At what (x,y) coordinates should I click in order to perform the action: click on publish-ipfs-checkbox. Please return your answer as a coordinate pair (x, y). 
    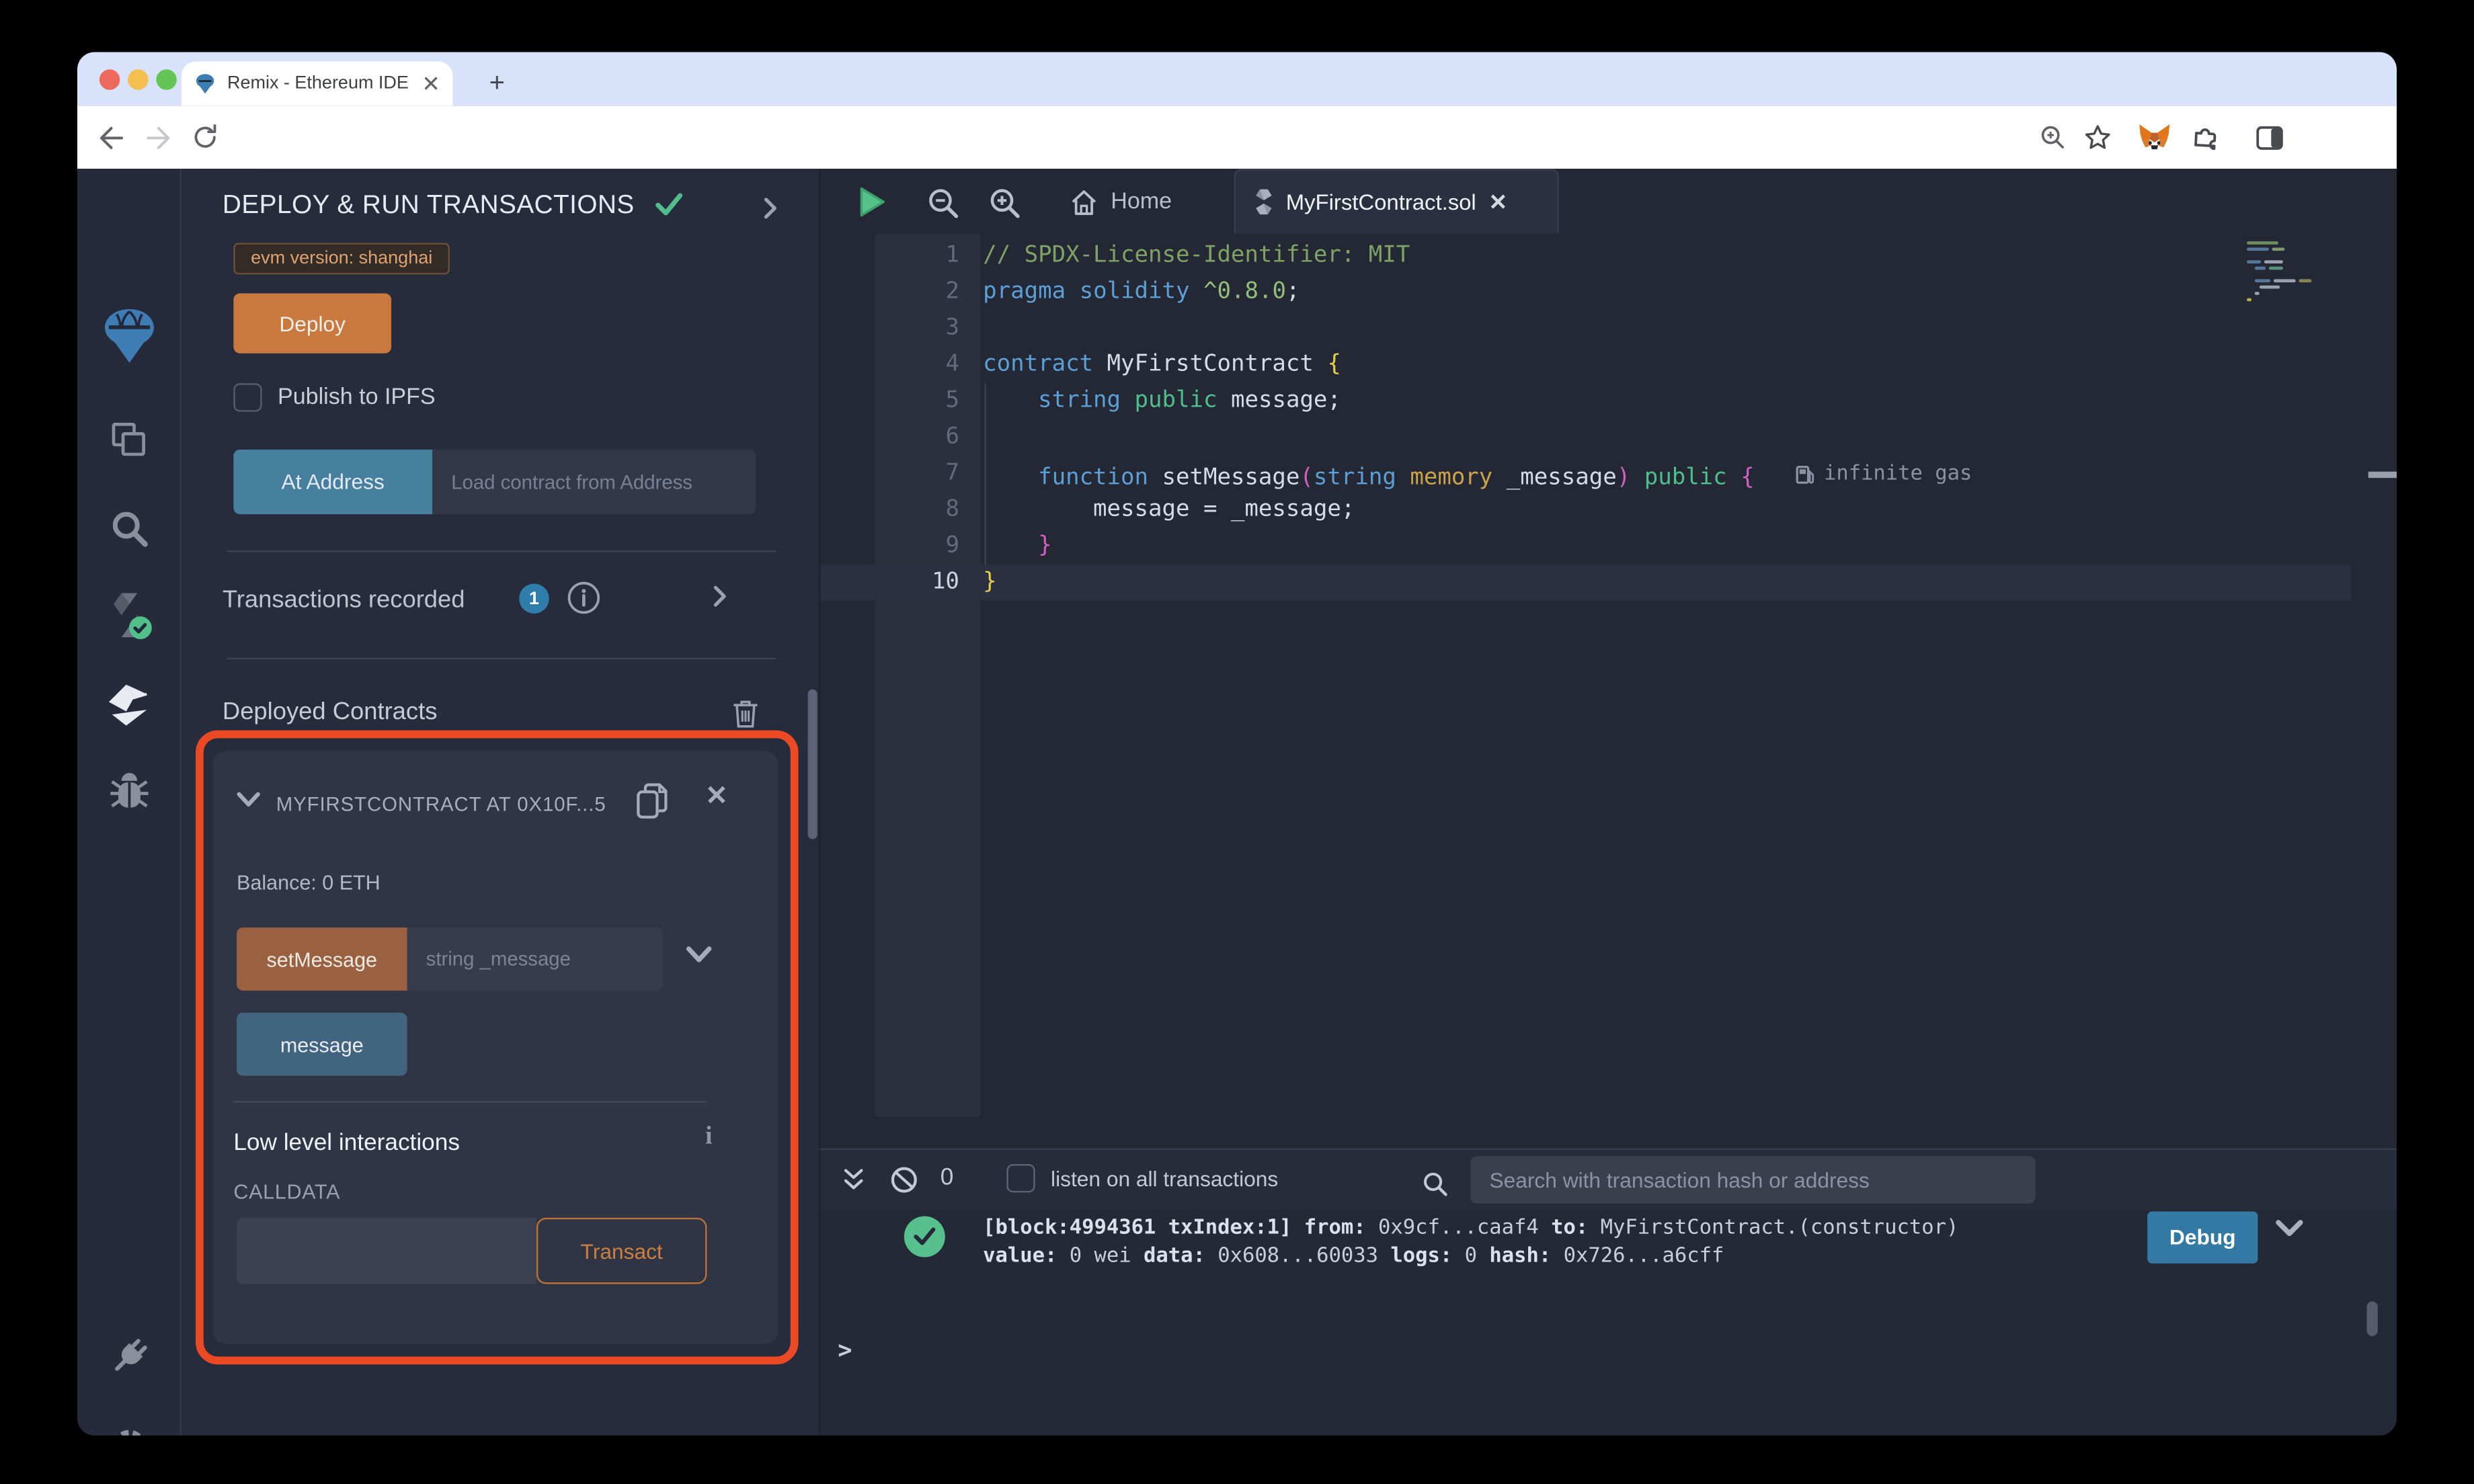
    Looking at the image, I should click on (248, 397).